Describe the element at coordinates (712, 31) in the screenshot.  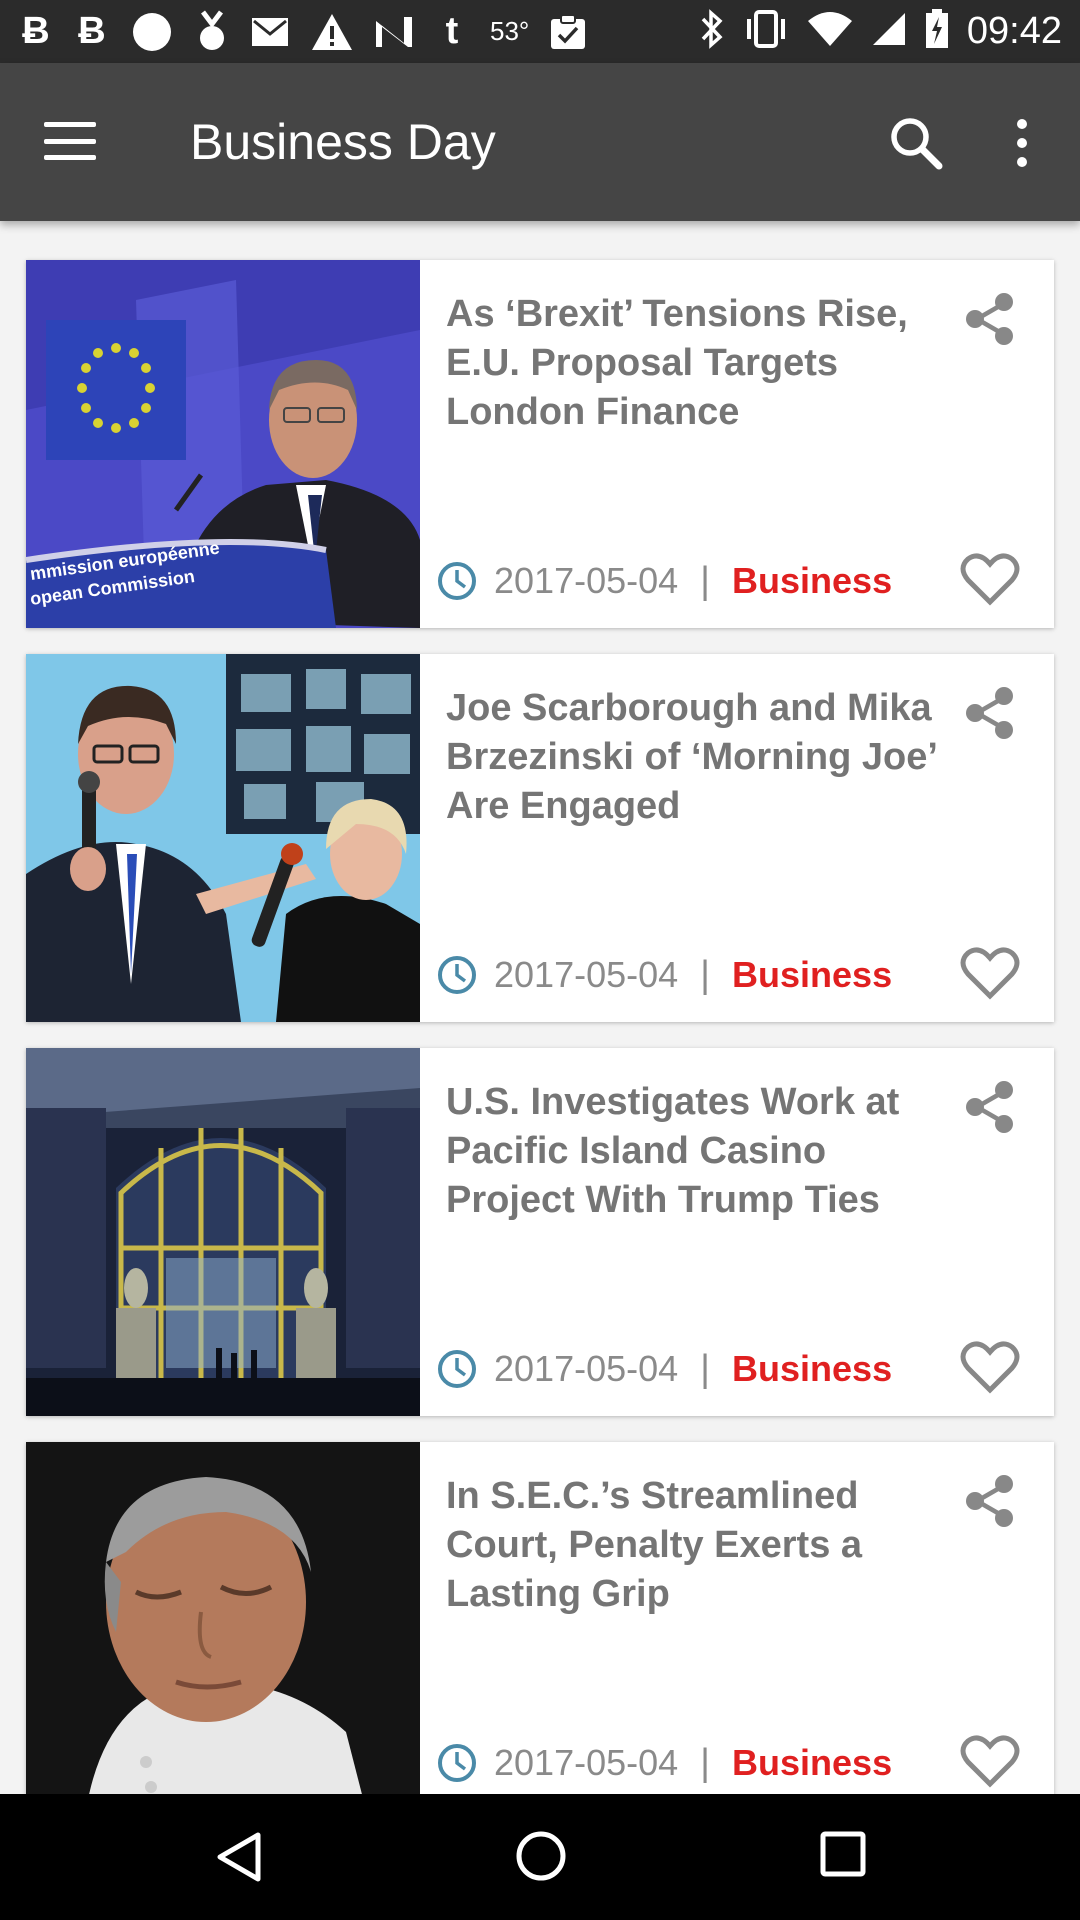
I see `bluetooth-icon` at that location.